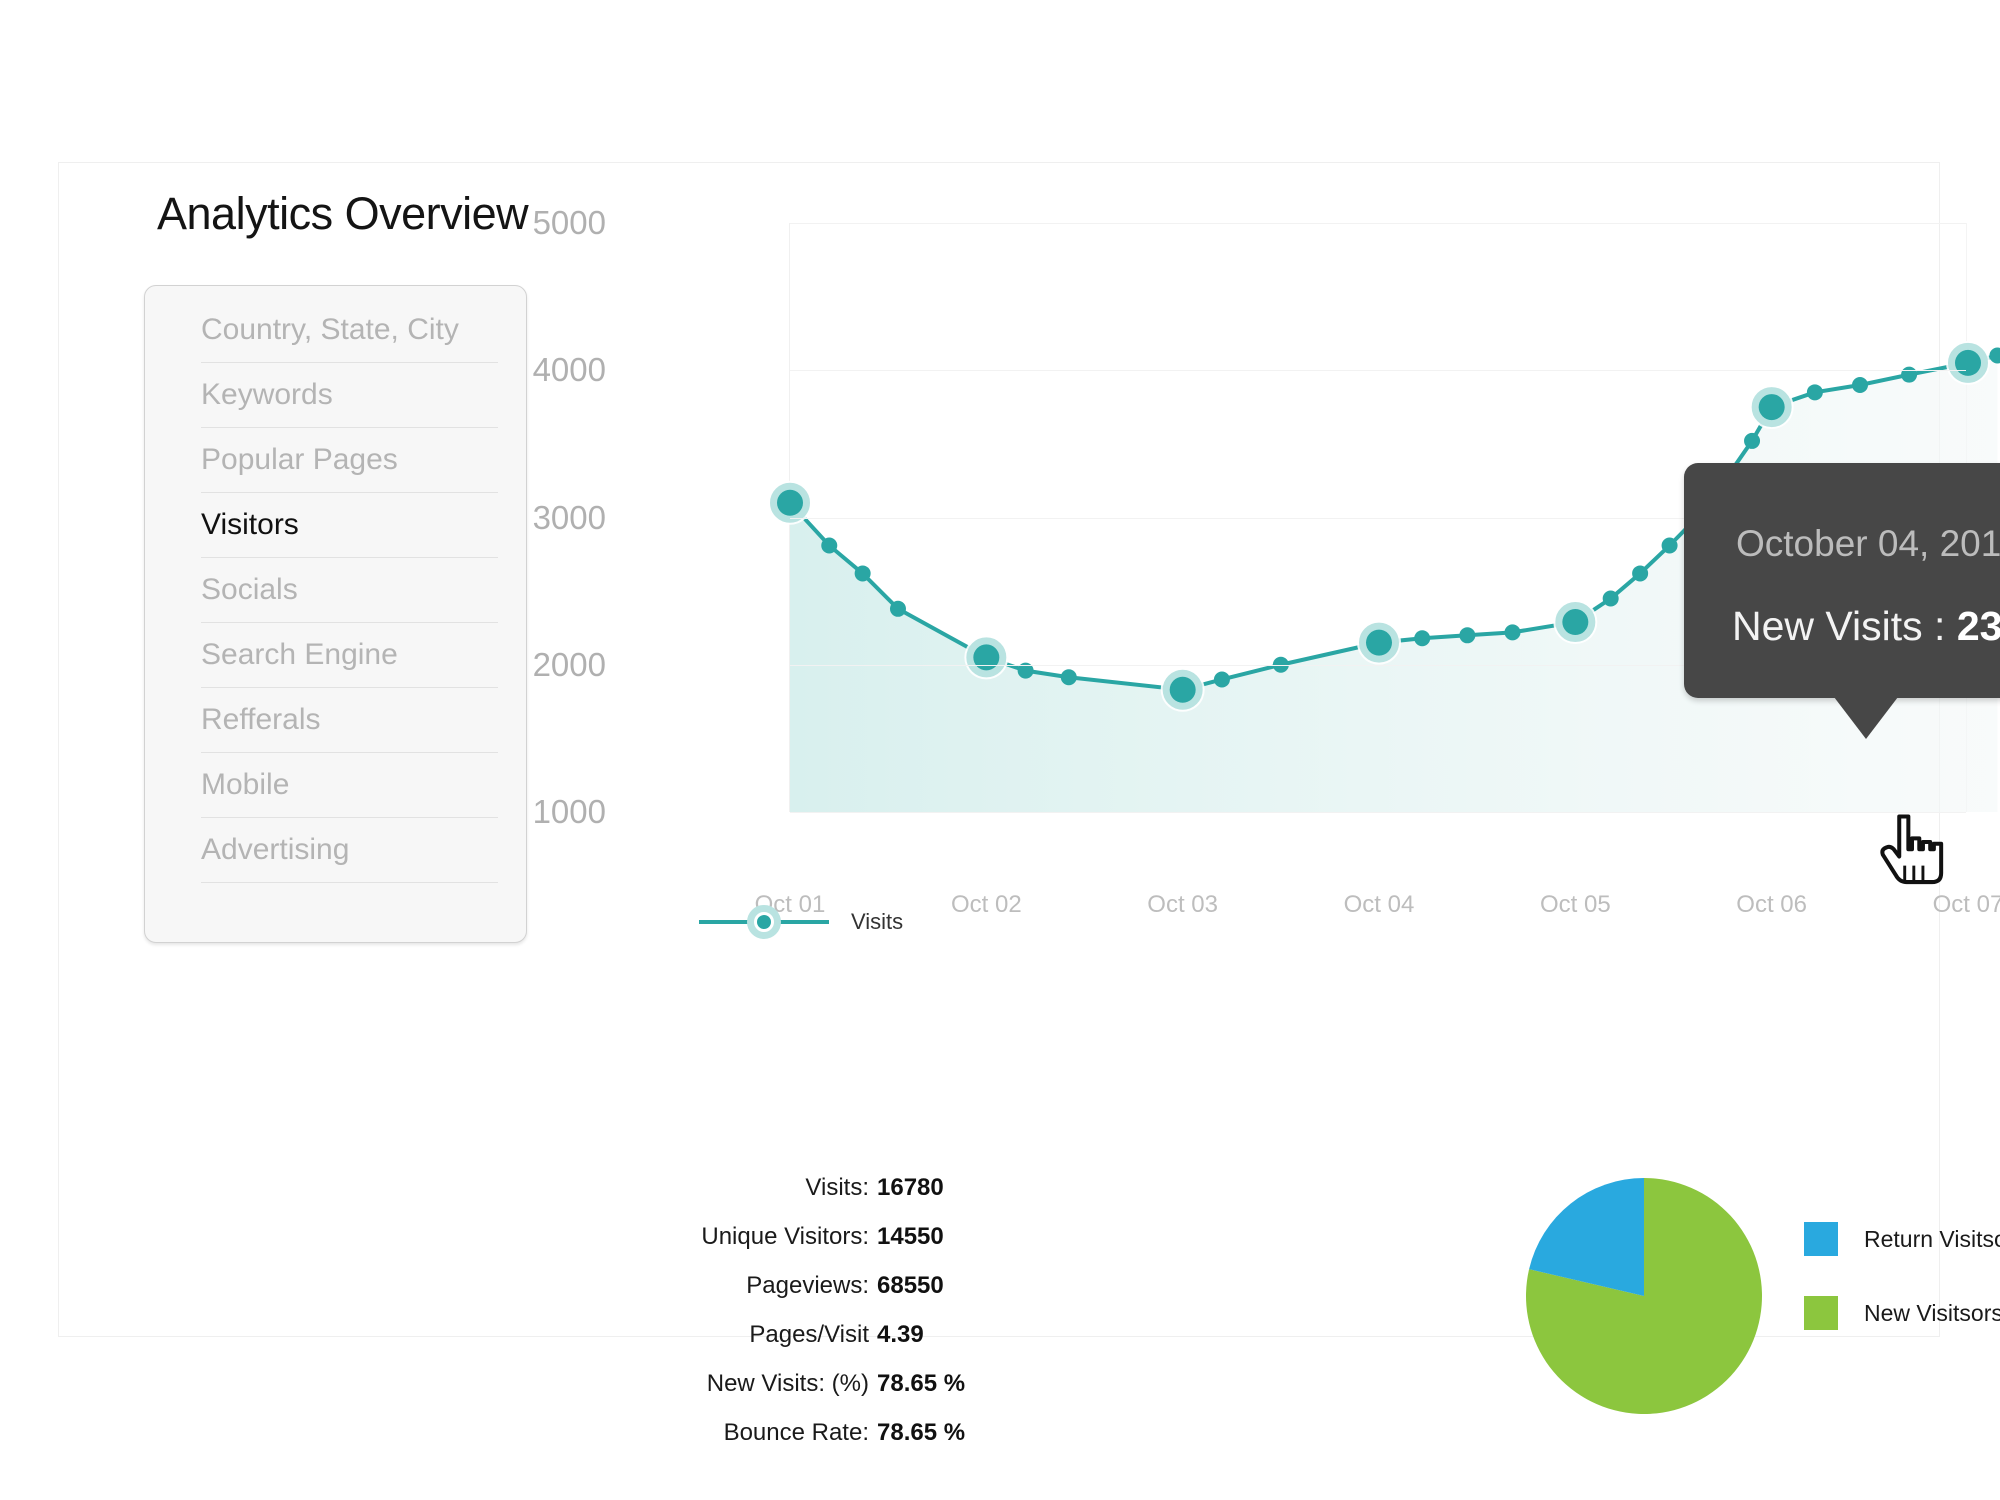  Describe the element at coordinates (250, 524) in the screenshot. I see `sidebar-item-label: Visitors` at that location.